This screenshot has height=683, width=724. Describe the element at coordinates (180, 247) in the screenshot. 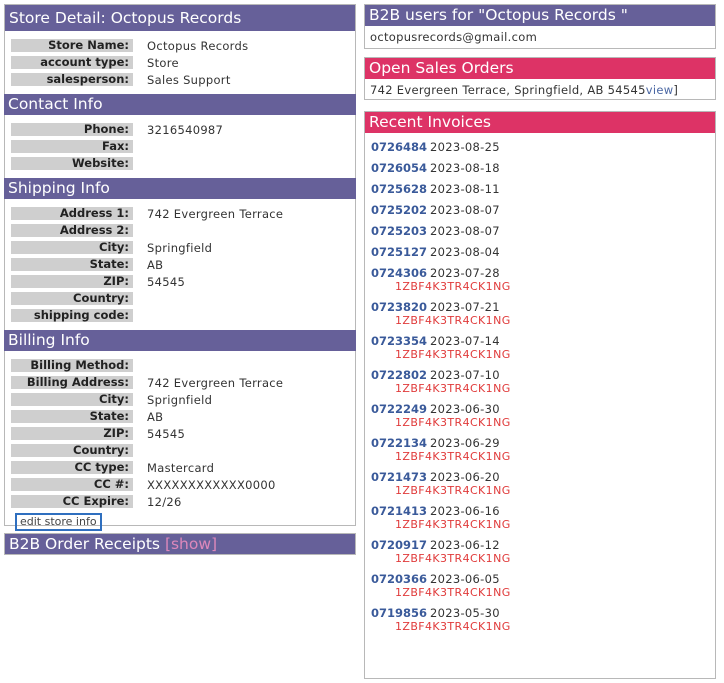

I see `field-value: Springfield` at that location.